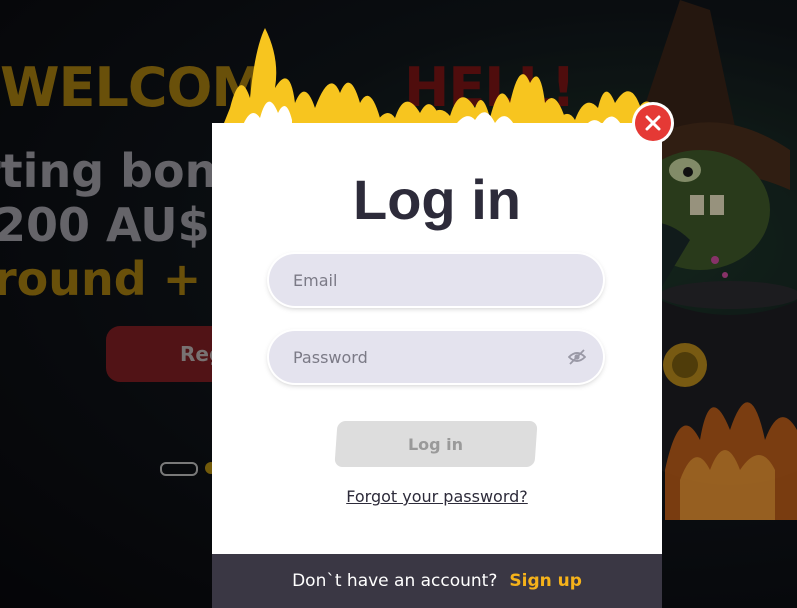  I want to click on close-icon, so click(653, 123).